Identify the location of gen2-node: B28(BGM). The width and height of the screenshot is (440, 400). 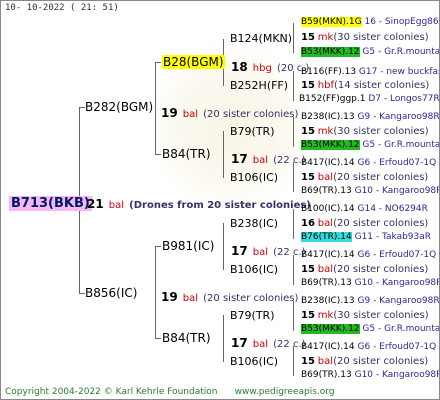
(193, 62).